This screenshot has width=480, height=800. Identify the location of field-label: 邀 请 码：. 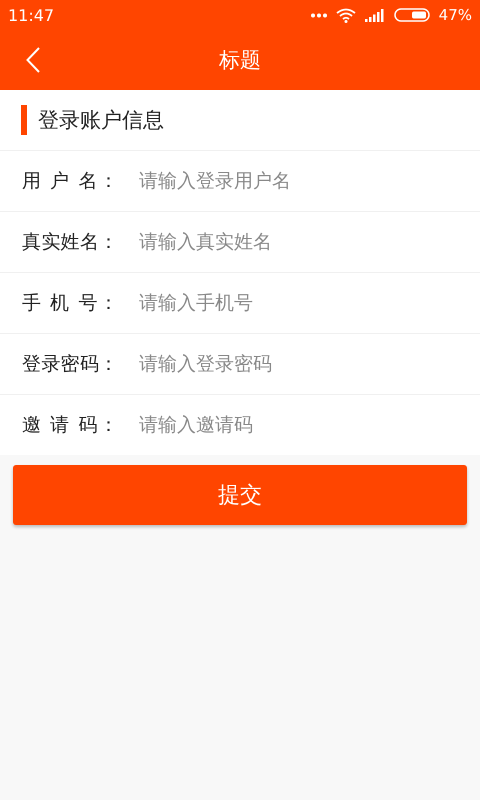
(70, 425).